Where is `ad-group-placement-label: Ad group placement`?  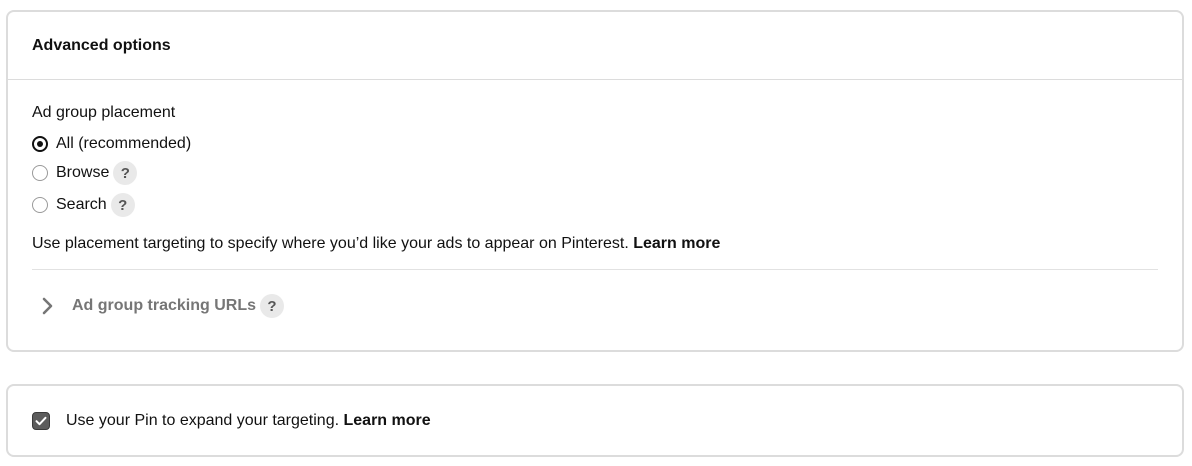
ad-group-placement-label: Ad group placement is located at coordinates (104, 112).